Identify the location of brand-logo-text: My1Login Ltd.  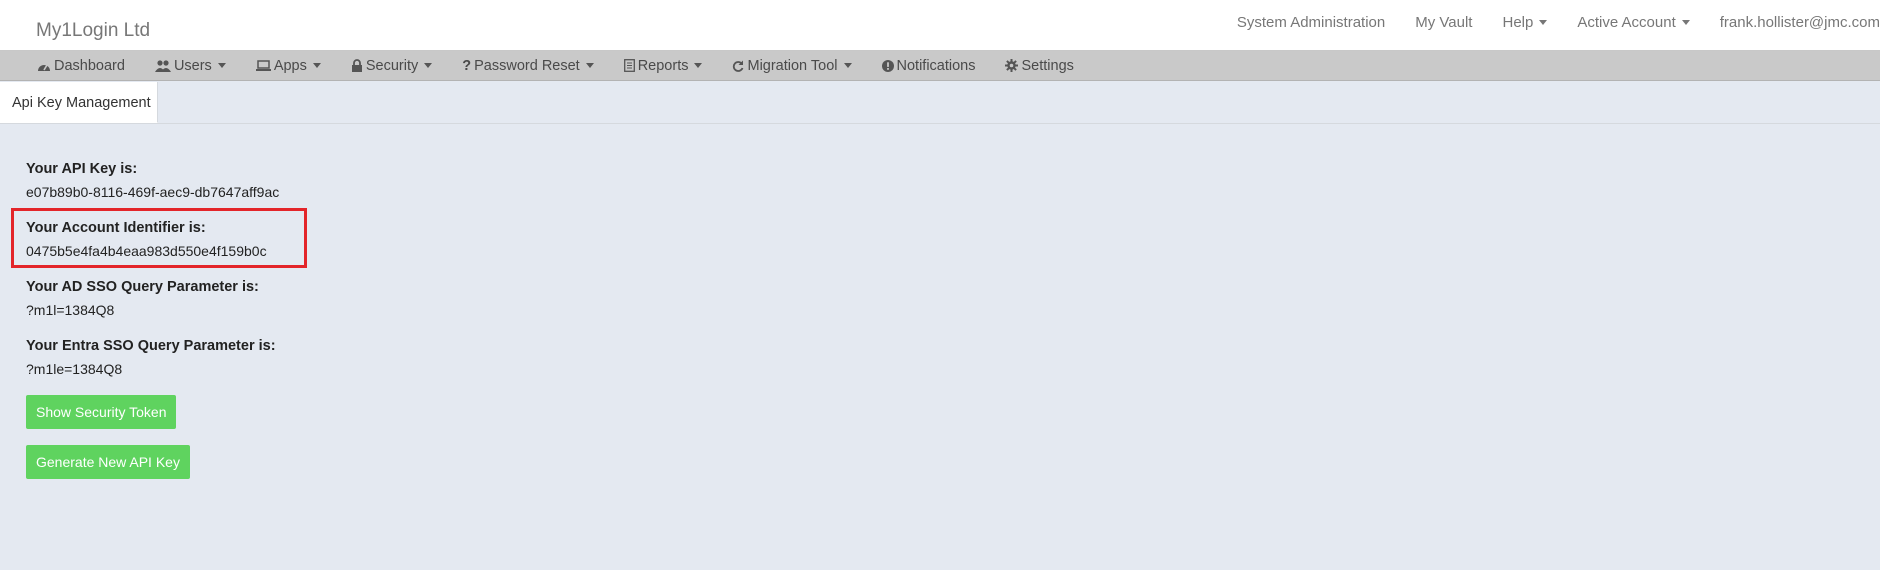
(93, 31).